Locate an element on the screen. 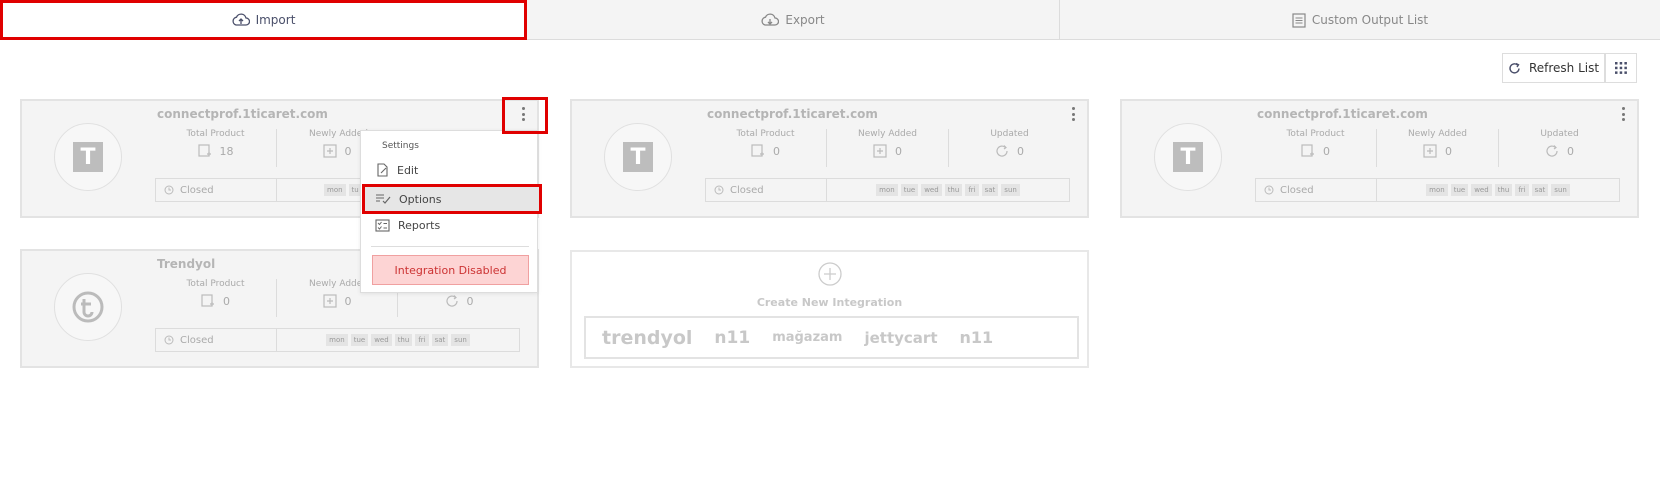 This screenshot has height=486, width=1660. create-integration-label: Create New Integration is located at coordinates (829, 302).